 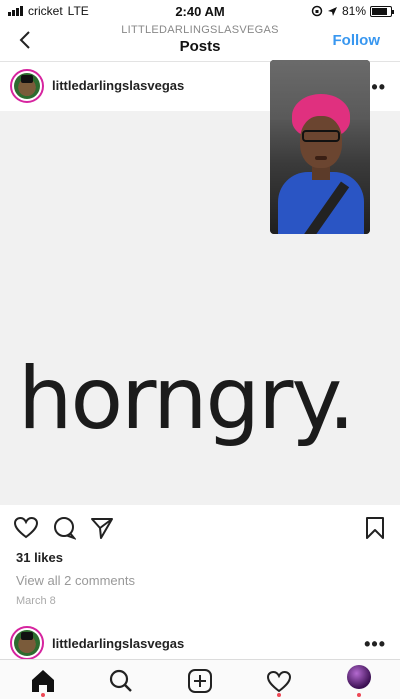 What do you see at coordinates (357, 40) in the screenshot?
I see `follow-button: Follow` at bounding box center [357, 40].